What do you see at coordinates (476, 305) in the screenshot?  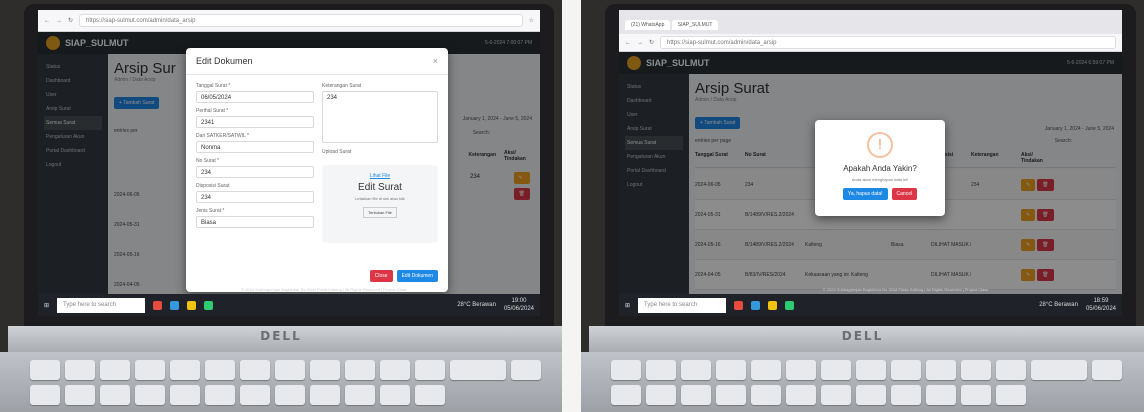 I see `weather-status: 28°C Berawan` at bounding box center [476, 305].